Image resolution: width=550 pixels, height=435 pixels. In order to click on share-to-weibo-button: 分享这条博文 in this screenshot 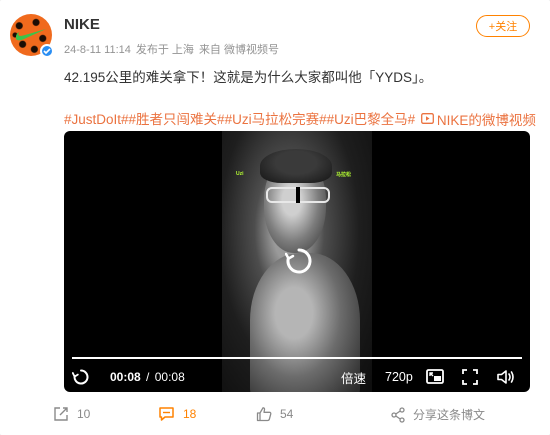, I will do `click(438, 414)`.